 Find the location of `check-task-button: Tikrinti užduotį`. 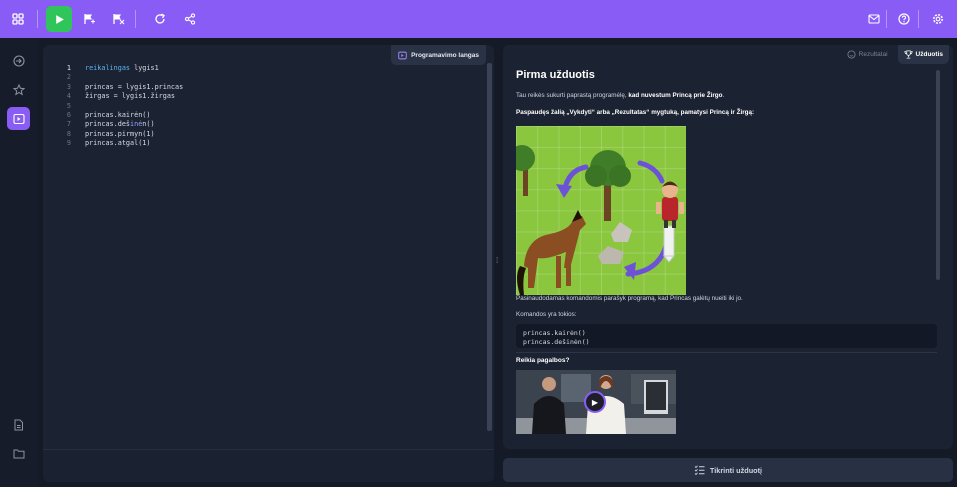

check-task-button: Tikrinti užduotį is located at coordinates (728, 470).